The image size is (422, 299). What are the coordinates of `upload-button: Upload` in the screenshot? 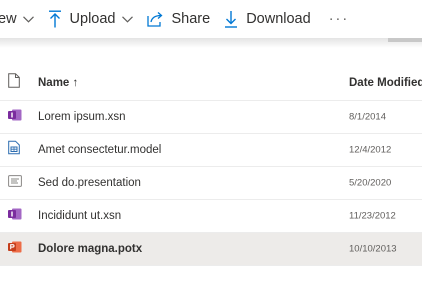 It's located at (90, 19).